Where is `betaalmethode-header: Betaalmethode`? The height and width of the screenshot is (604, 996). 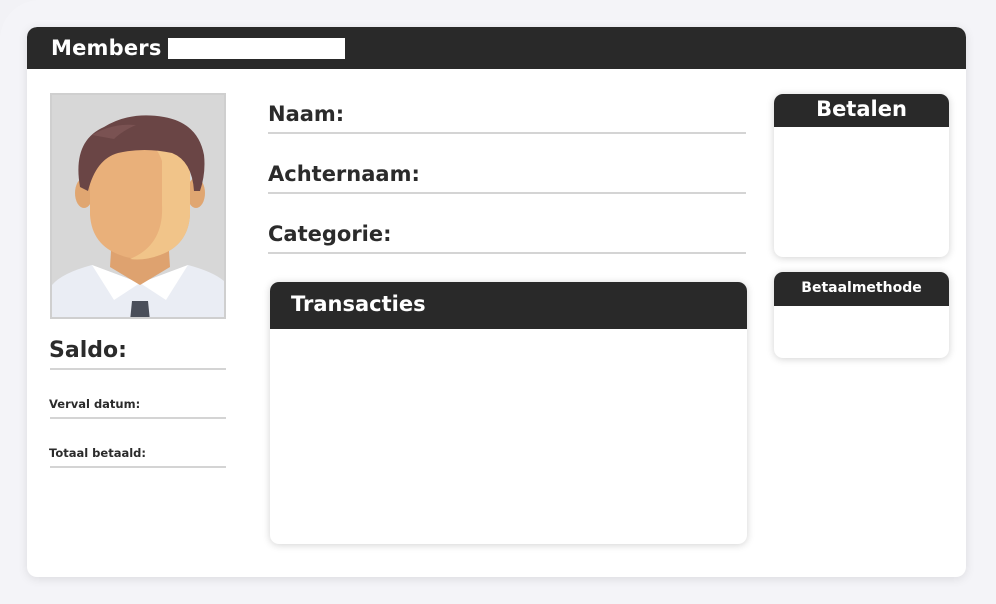
betaalmethode-header: Betaalmethode is located at coordinates (861, 289).